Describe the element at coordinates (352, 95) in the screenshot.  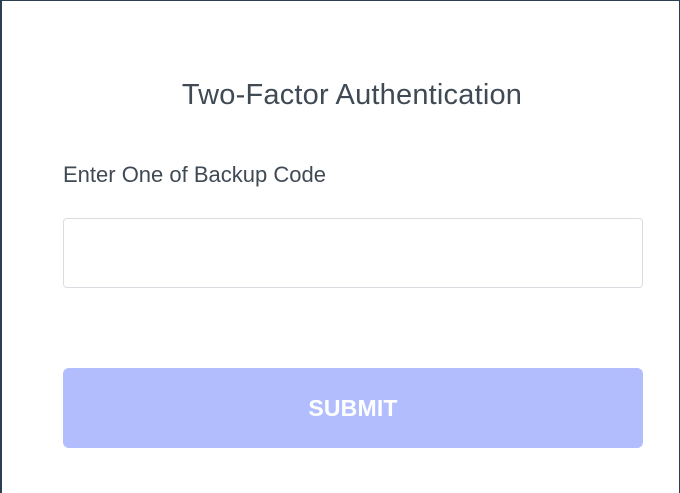
I see `dialog-title: Two-Factor Authentication` at that location.